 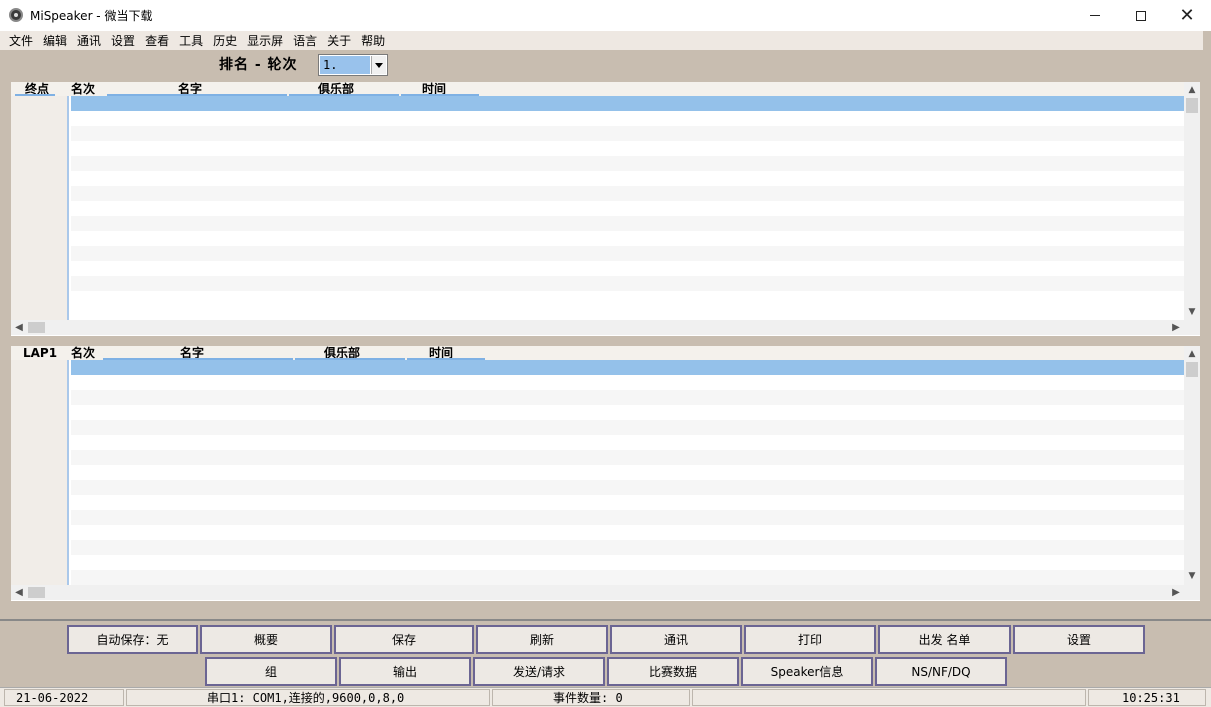 What do you see at coordinates (258, 65) in the screenshot?
I see `ranking-label: 排名 - 轮次` at bounding box center [258, 65].